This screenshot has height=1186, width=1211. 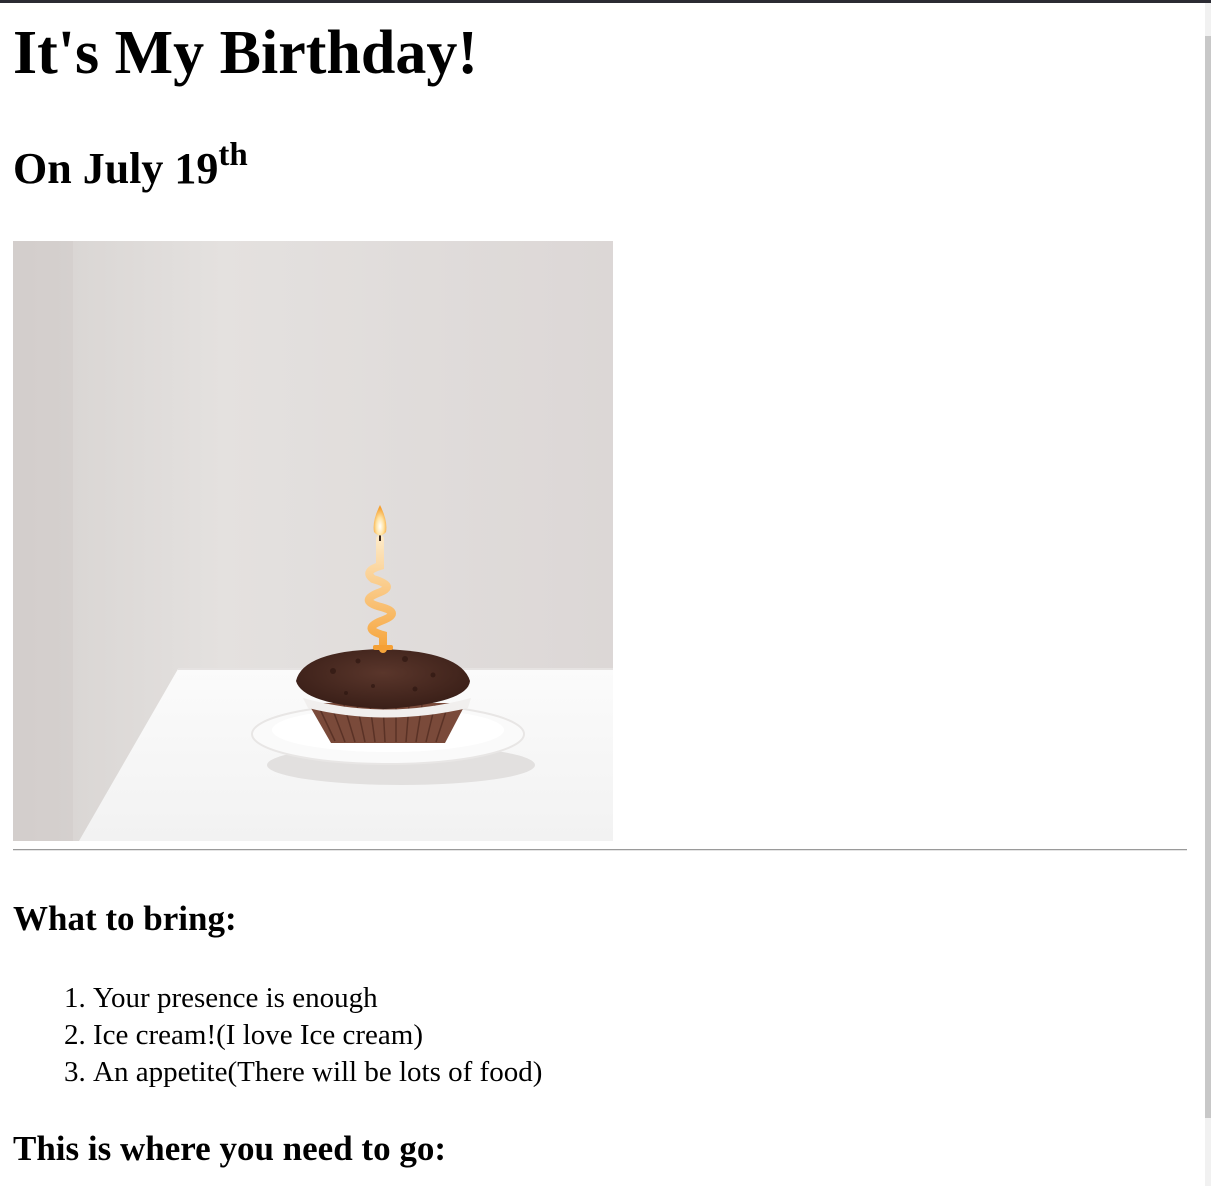 I want to click on browser-top-edge, so click(x=605, y=1).